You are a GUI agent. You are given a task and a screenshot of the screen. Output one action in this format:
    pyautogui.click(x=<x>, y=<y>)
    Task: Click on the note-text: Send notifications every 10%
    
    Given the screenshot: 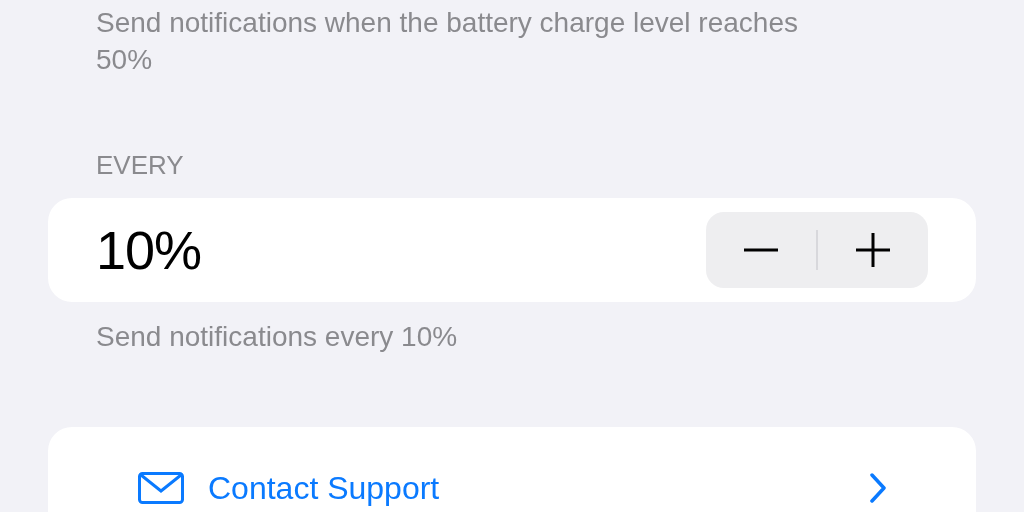 What is the action you would take?
    pyautogui.click(x=277, y=337)
    